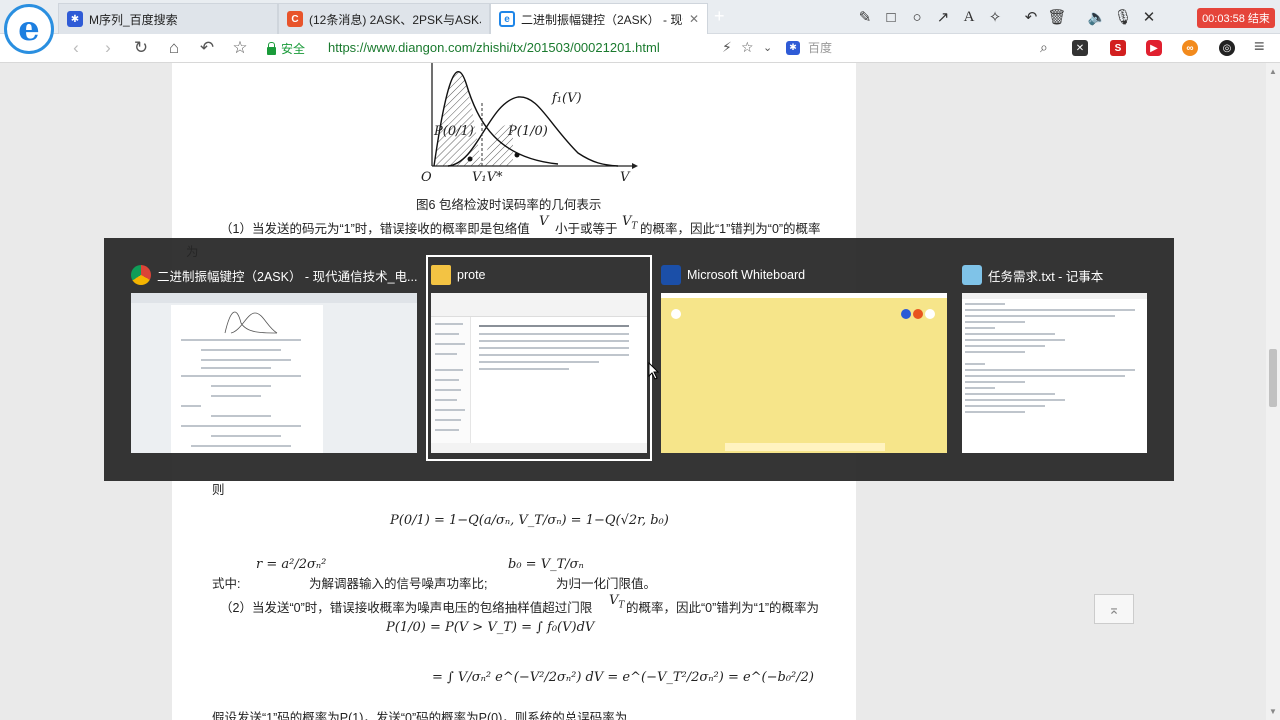 The width and height of the screenshot is (1280, 720). I want to click on formula-p10: P(1/0) = P(V > V_T) = ∫ f₀(V)dV, so click(490, 627).